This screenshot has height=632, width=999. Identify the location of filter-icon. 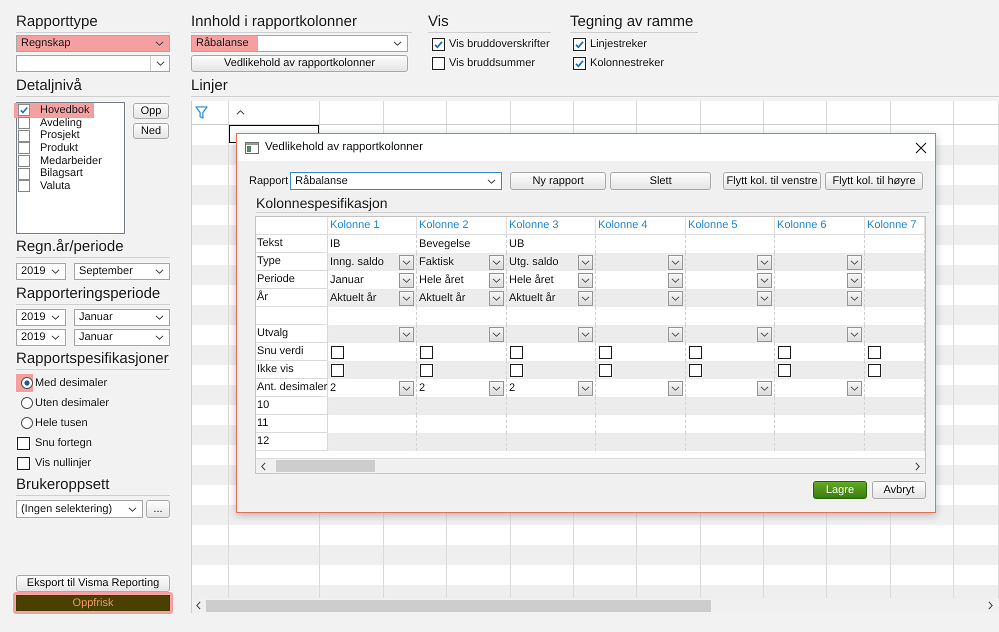
(201, 112).